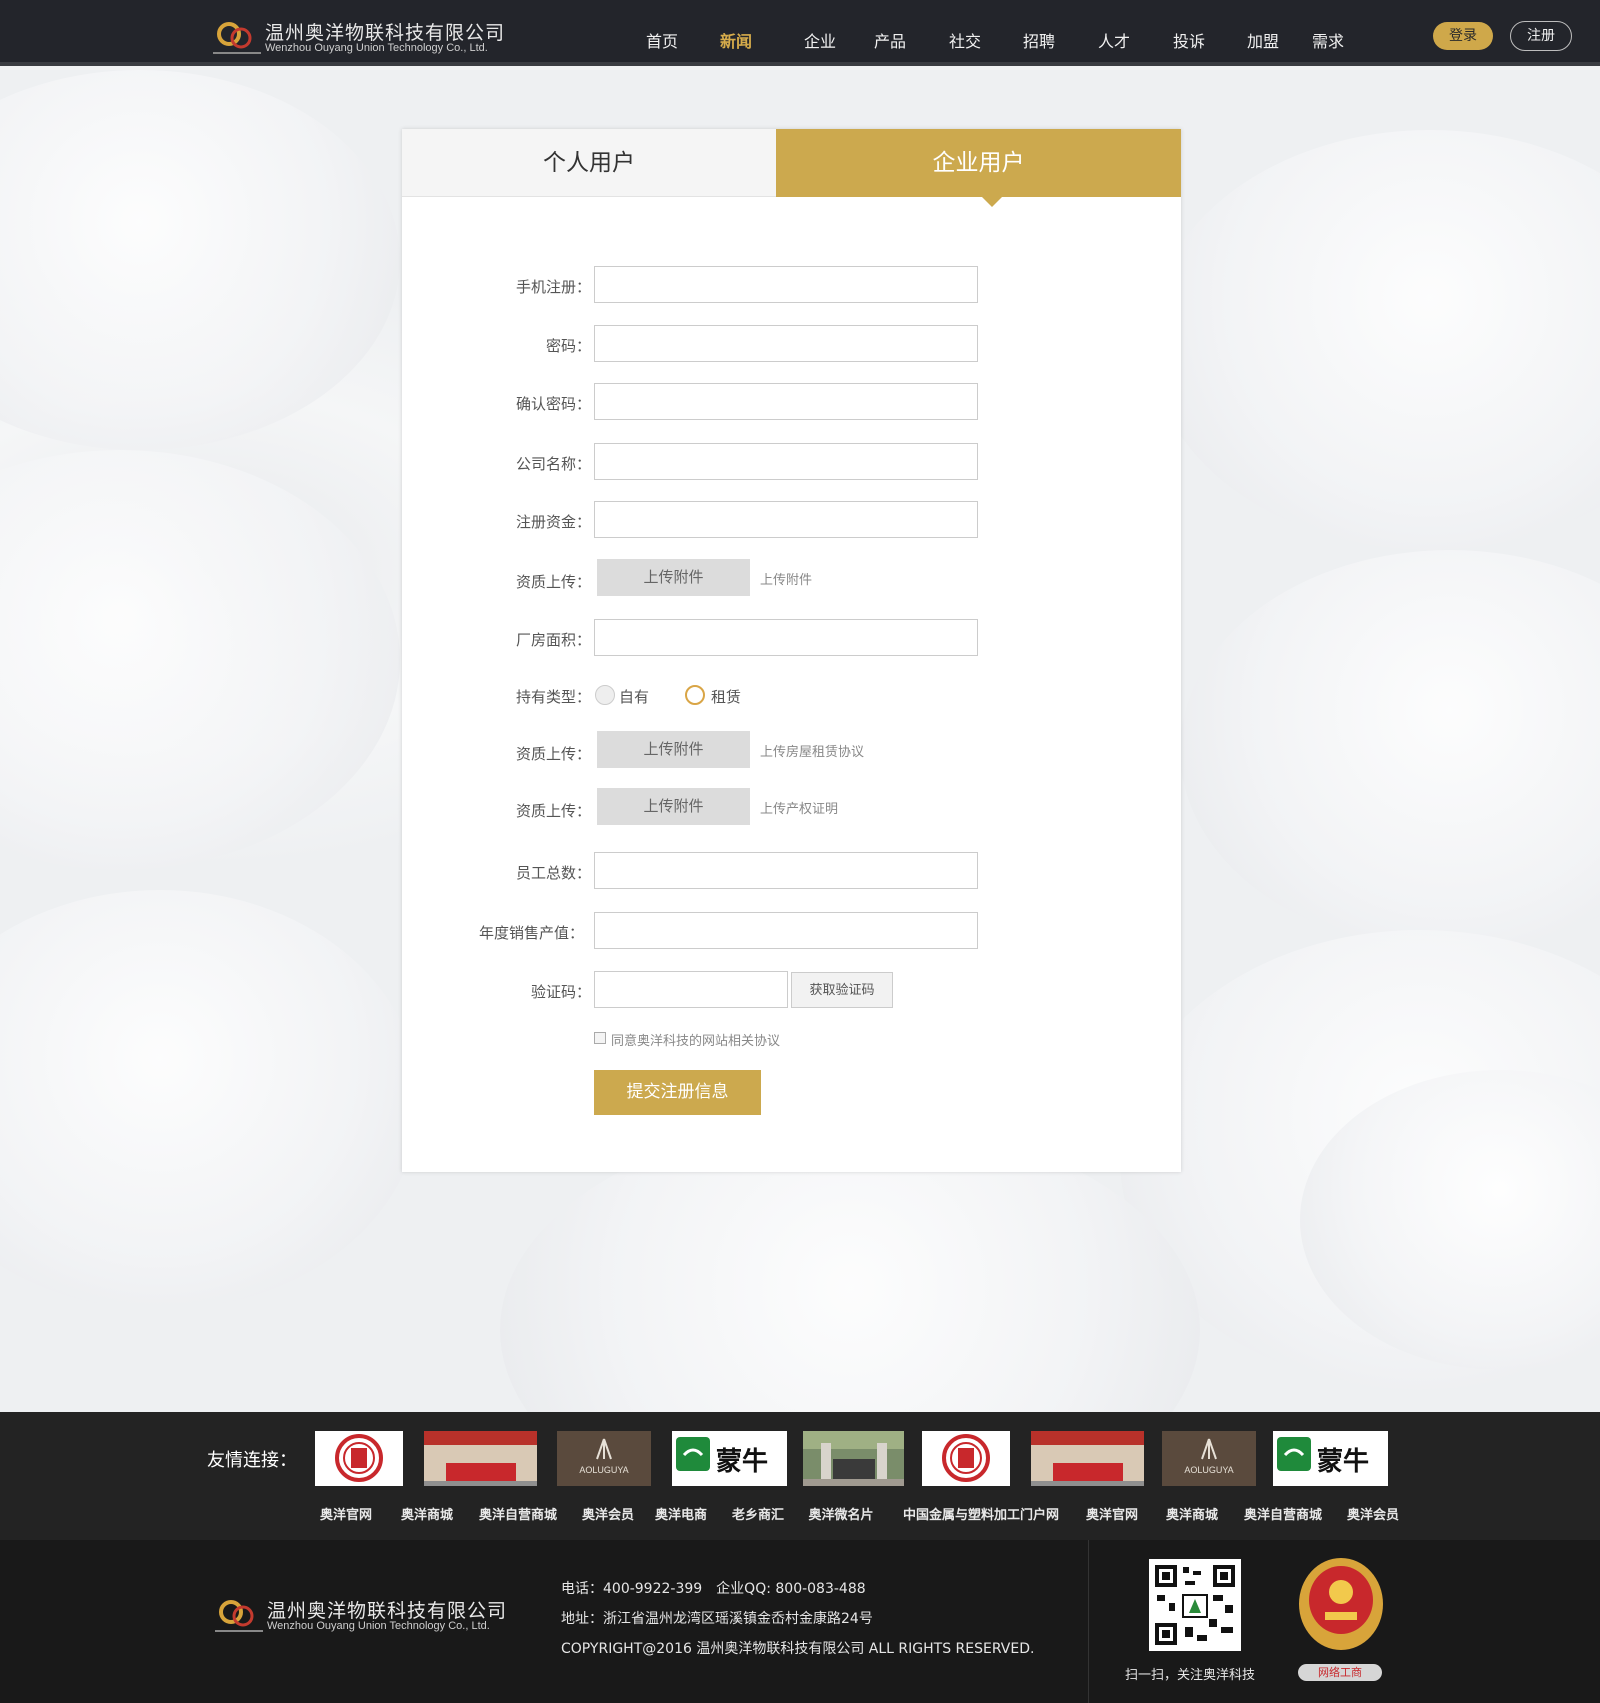 The image size is (1600, 1703). I want to click on footer-company-name: 温州奥洋物联科技有限公司, so click(387, 1611).